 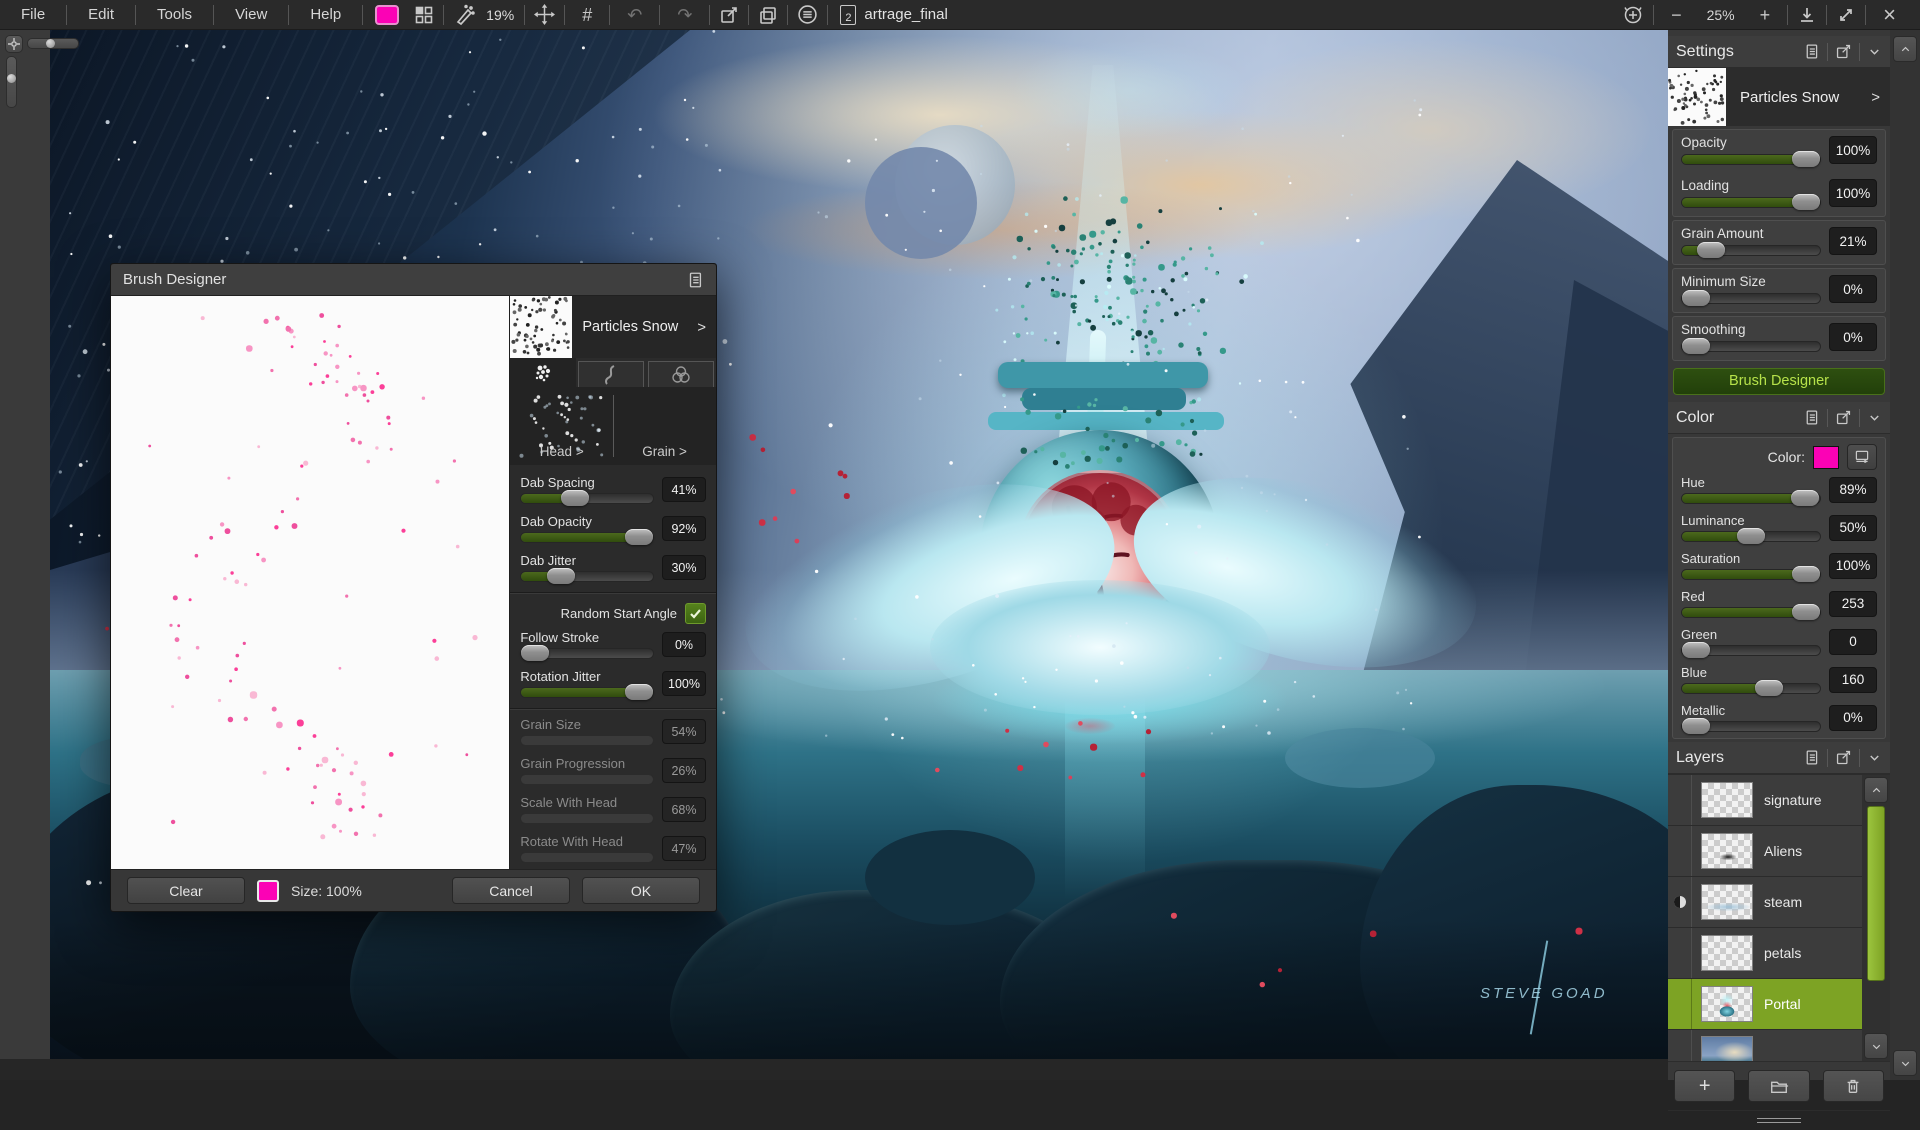 I want to click on settings-panel-header: Settings, so click(x=1779, y=52).